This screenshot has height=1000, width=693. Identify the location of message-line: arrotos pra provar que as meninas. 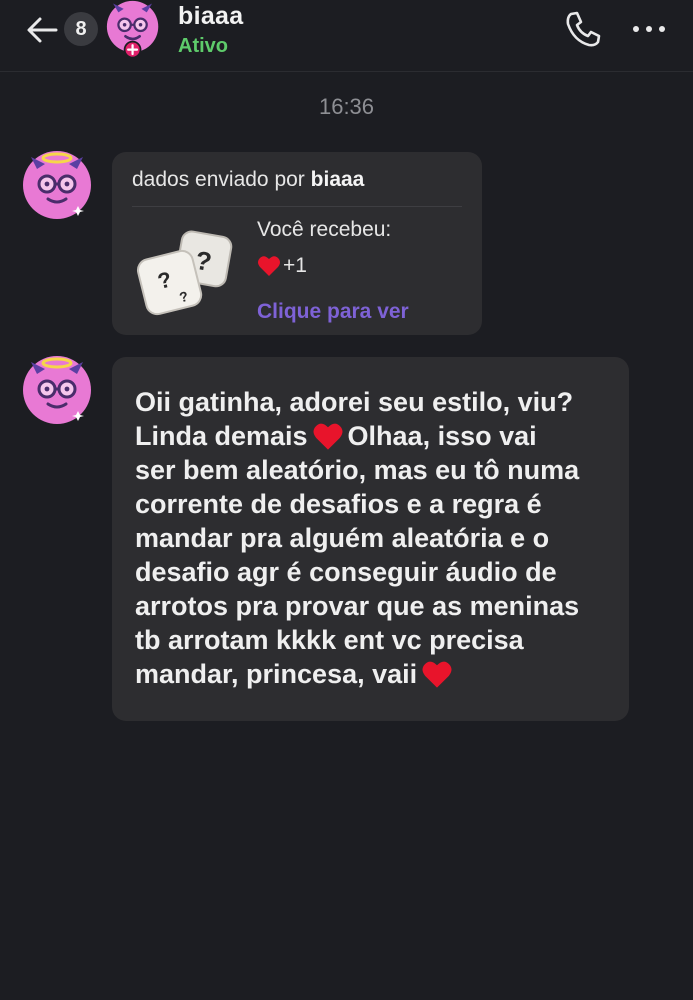
(357, 606).